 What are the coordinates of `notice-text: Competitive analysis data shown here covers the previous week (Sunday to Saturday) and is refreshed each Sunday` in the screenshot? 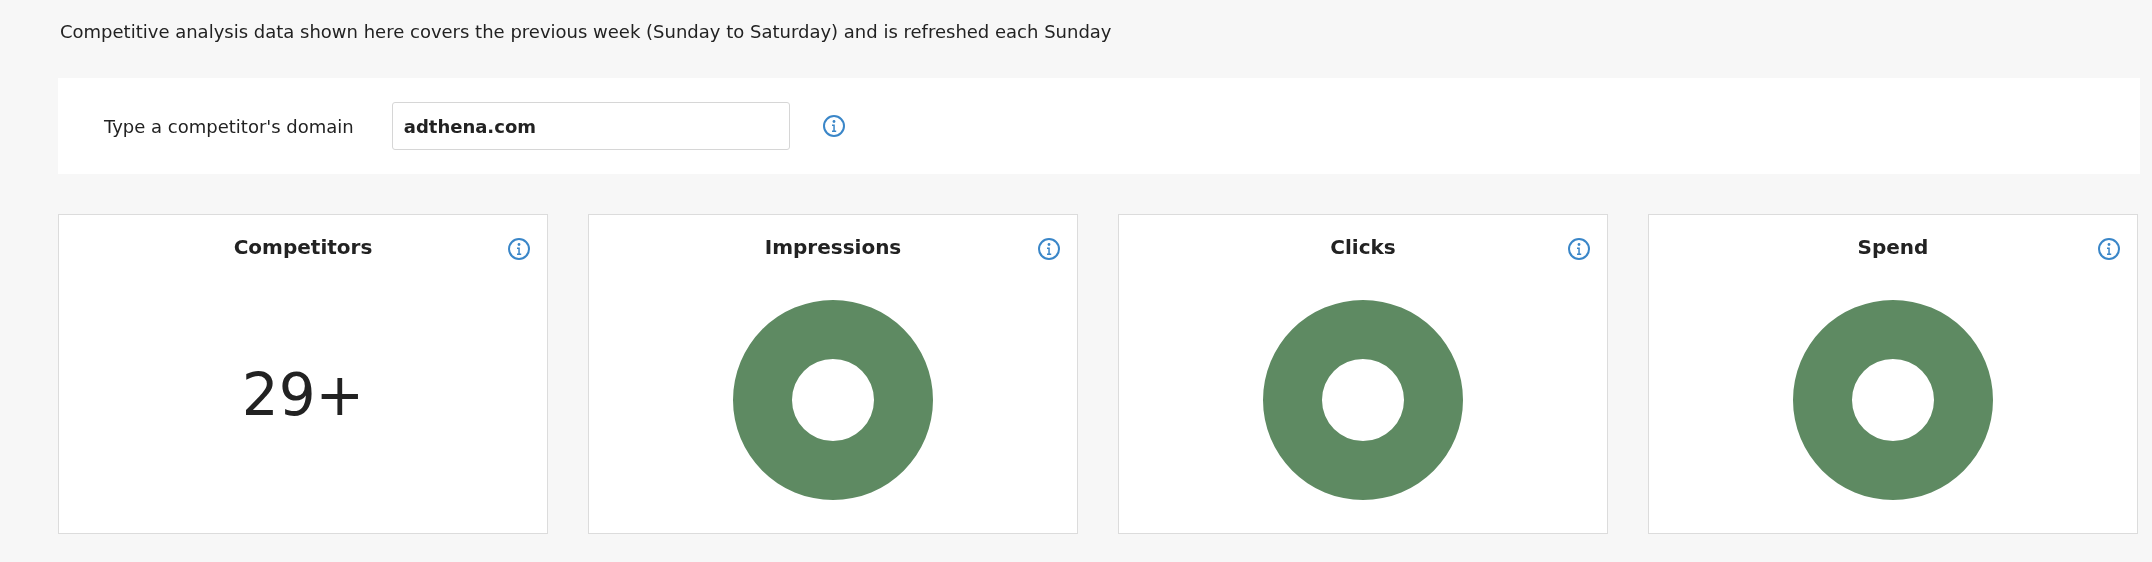 It's located at (586, 32).